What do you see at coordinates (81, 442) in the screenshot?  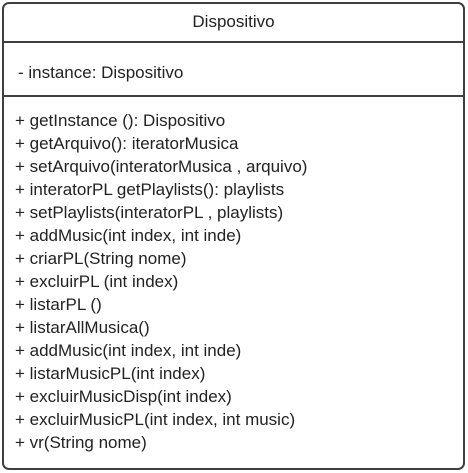 I see `method-vr: + vr(String nome)` at bounding box center [81, 442].